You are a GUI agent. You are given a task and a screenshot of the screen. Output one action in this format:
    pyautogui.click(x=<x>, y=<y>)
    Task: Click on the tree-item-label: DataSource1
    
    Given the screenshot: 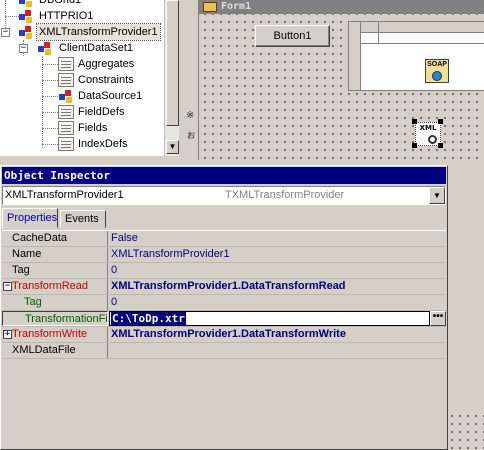 What is the action you would take?
    pyautogui.click(x=110, y=96)
    